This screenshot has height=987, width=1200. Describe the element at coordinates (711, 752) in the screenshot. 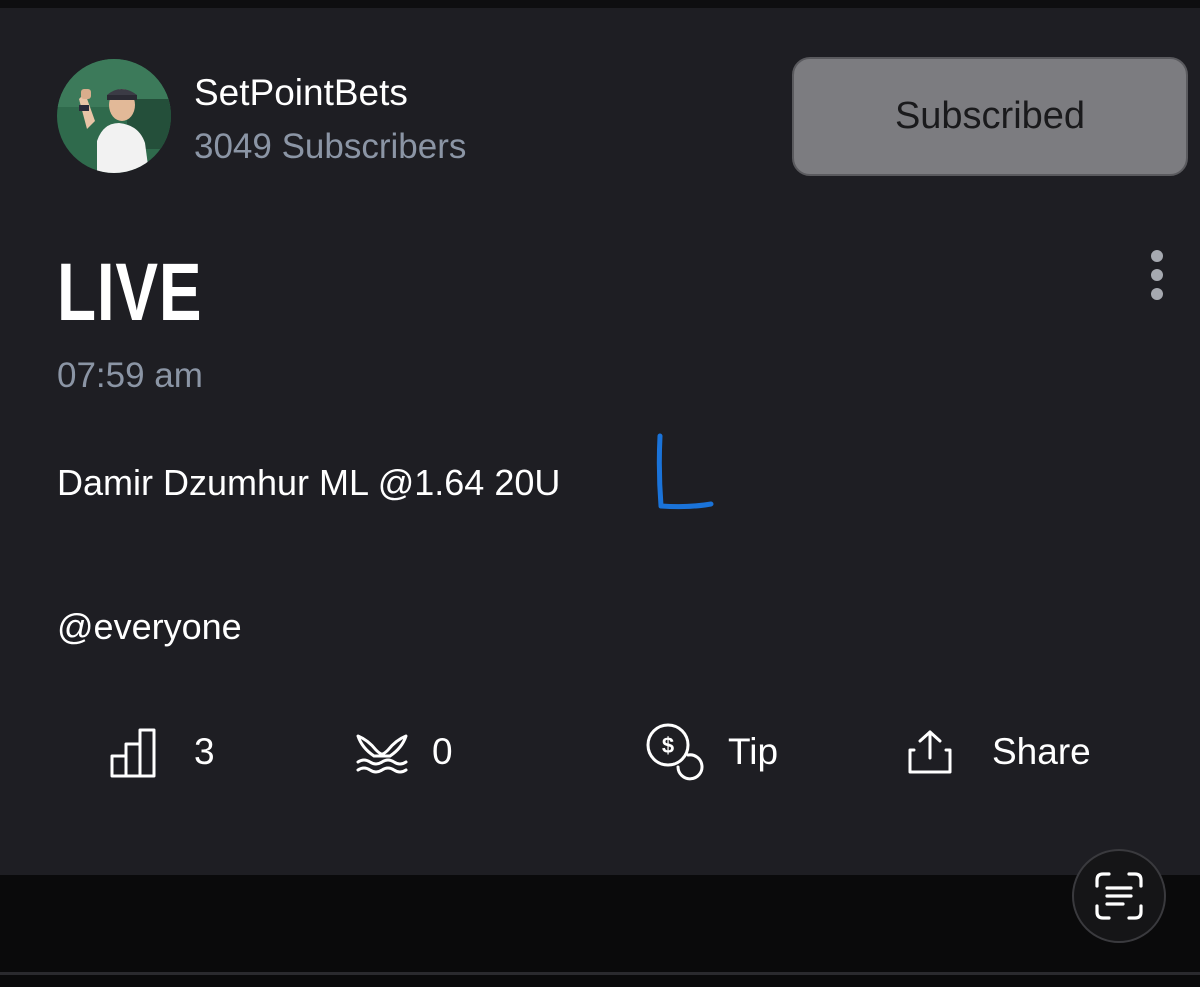

I see `tip-action: $ Tip` at that location.